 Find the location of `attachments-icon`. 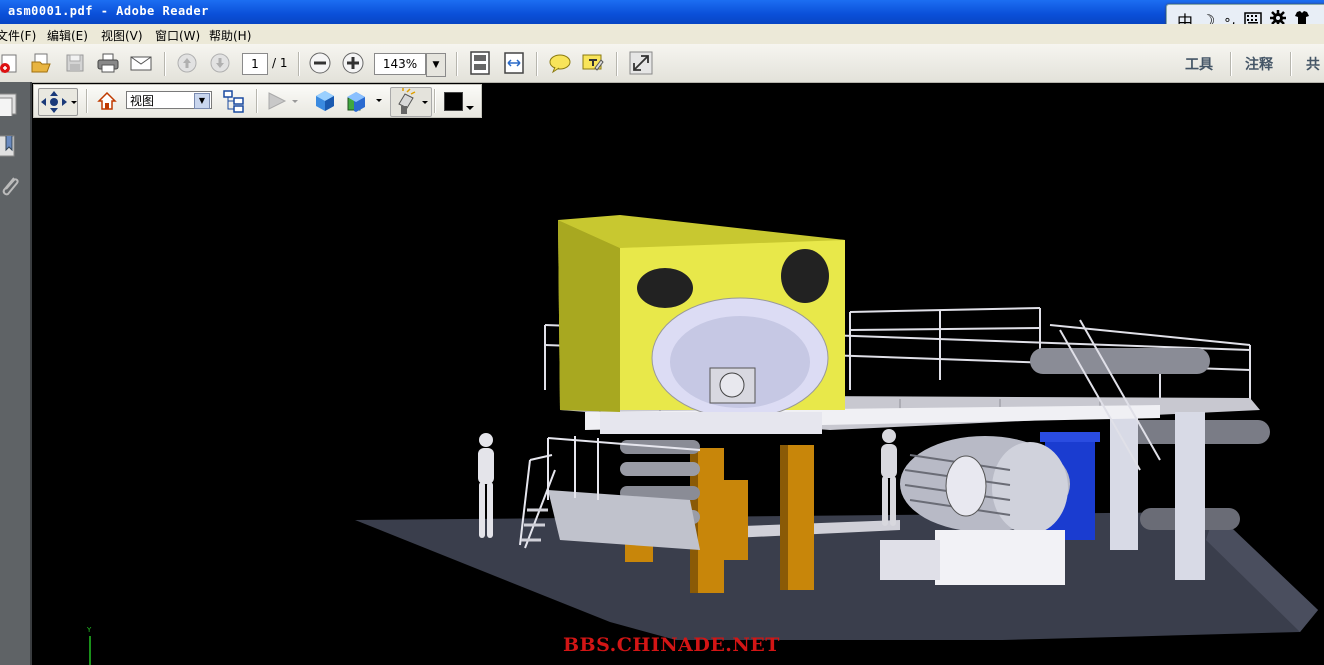

attachments-icon is located at coordinates (10, 186).